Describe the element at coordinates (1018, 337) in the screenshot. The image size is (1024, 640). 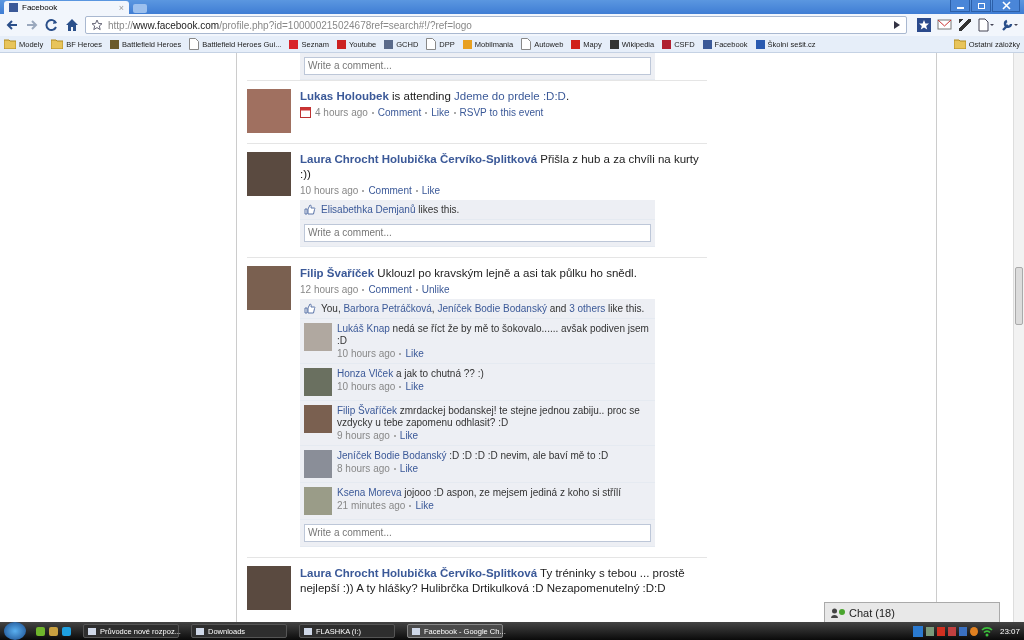
I see `scrollbar` at that location.